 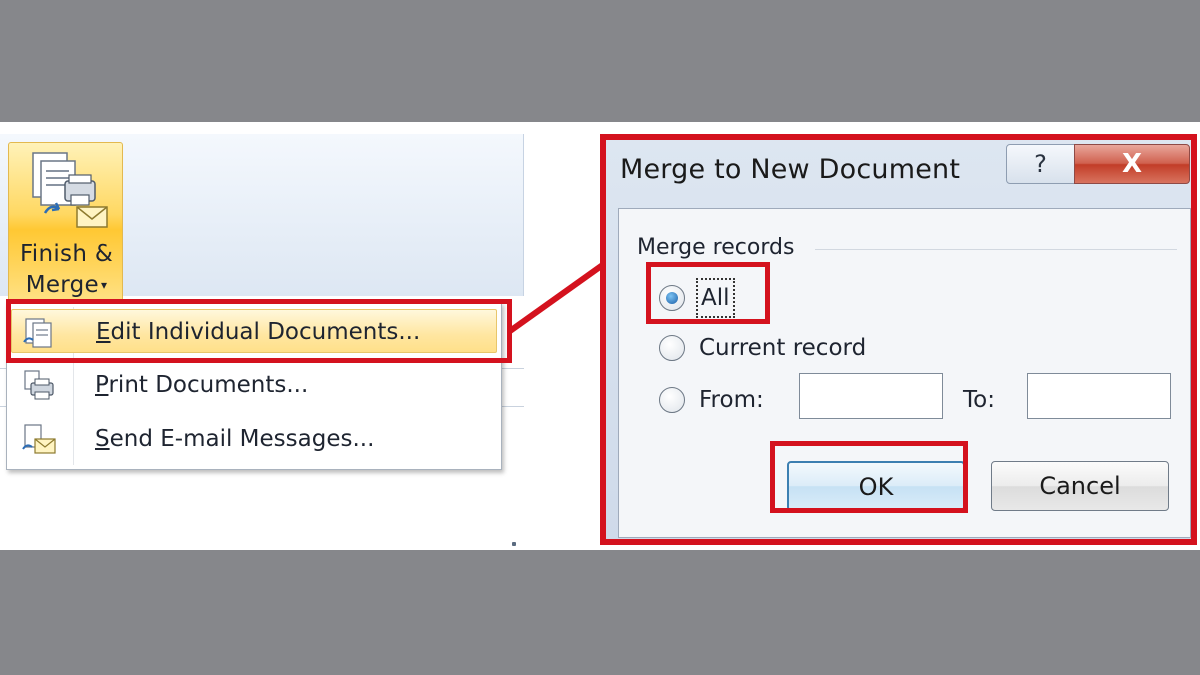 What do you see at coordinates (62, 285) in the screenshot?
I see `merge-text: Merge` at bounding box center [62, 285].